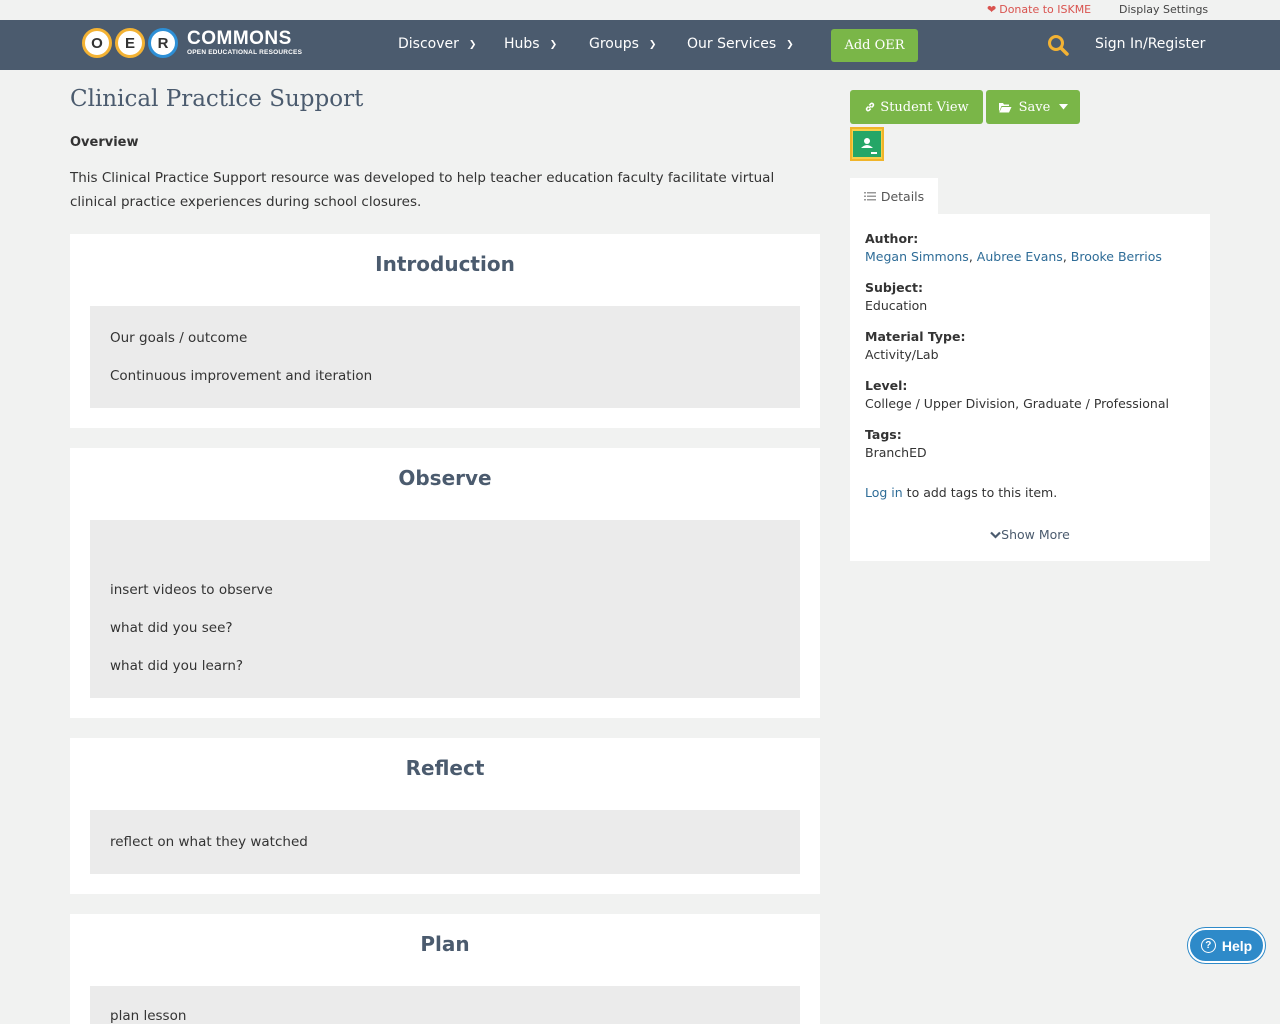  Describe the element at coordinates (894, 287) in the screenshot. I see `subject-key: Subject:` at that location.